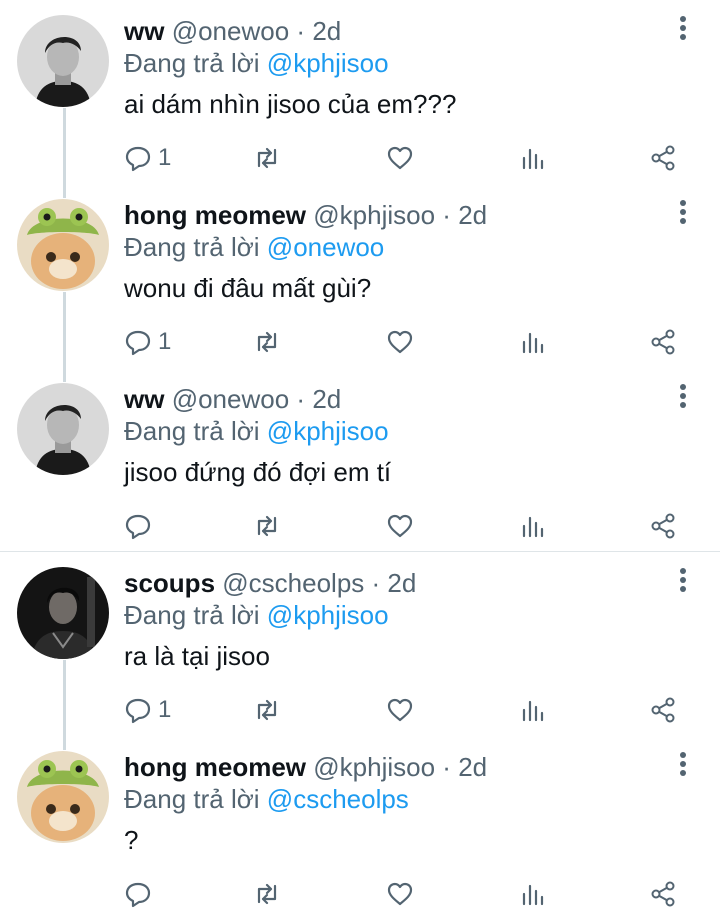 This screenshot has width=720, height=913. I want to click on tweet-header: scoups @cscheolps · 2d, so click(270, 583).